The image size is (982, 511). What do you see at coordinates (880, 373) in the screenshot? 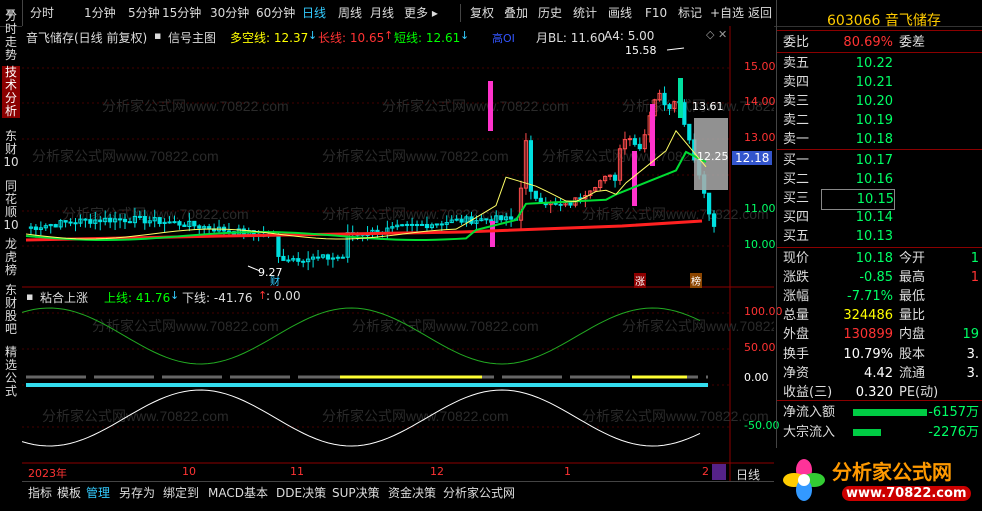
I see `quote-stat-row: 净资 4.42 流通 3.` at bounding box center [880, 373].